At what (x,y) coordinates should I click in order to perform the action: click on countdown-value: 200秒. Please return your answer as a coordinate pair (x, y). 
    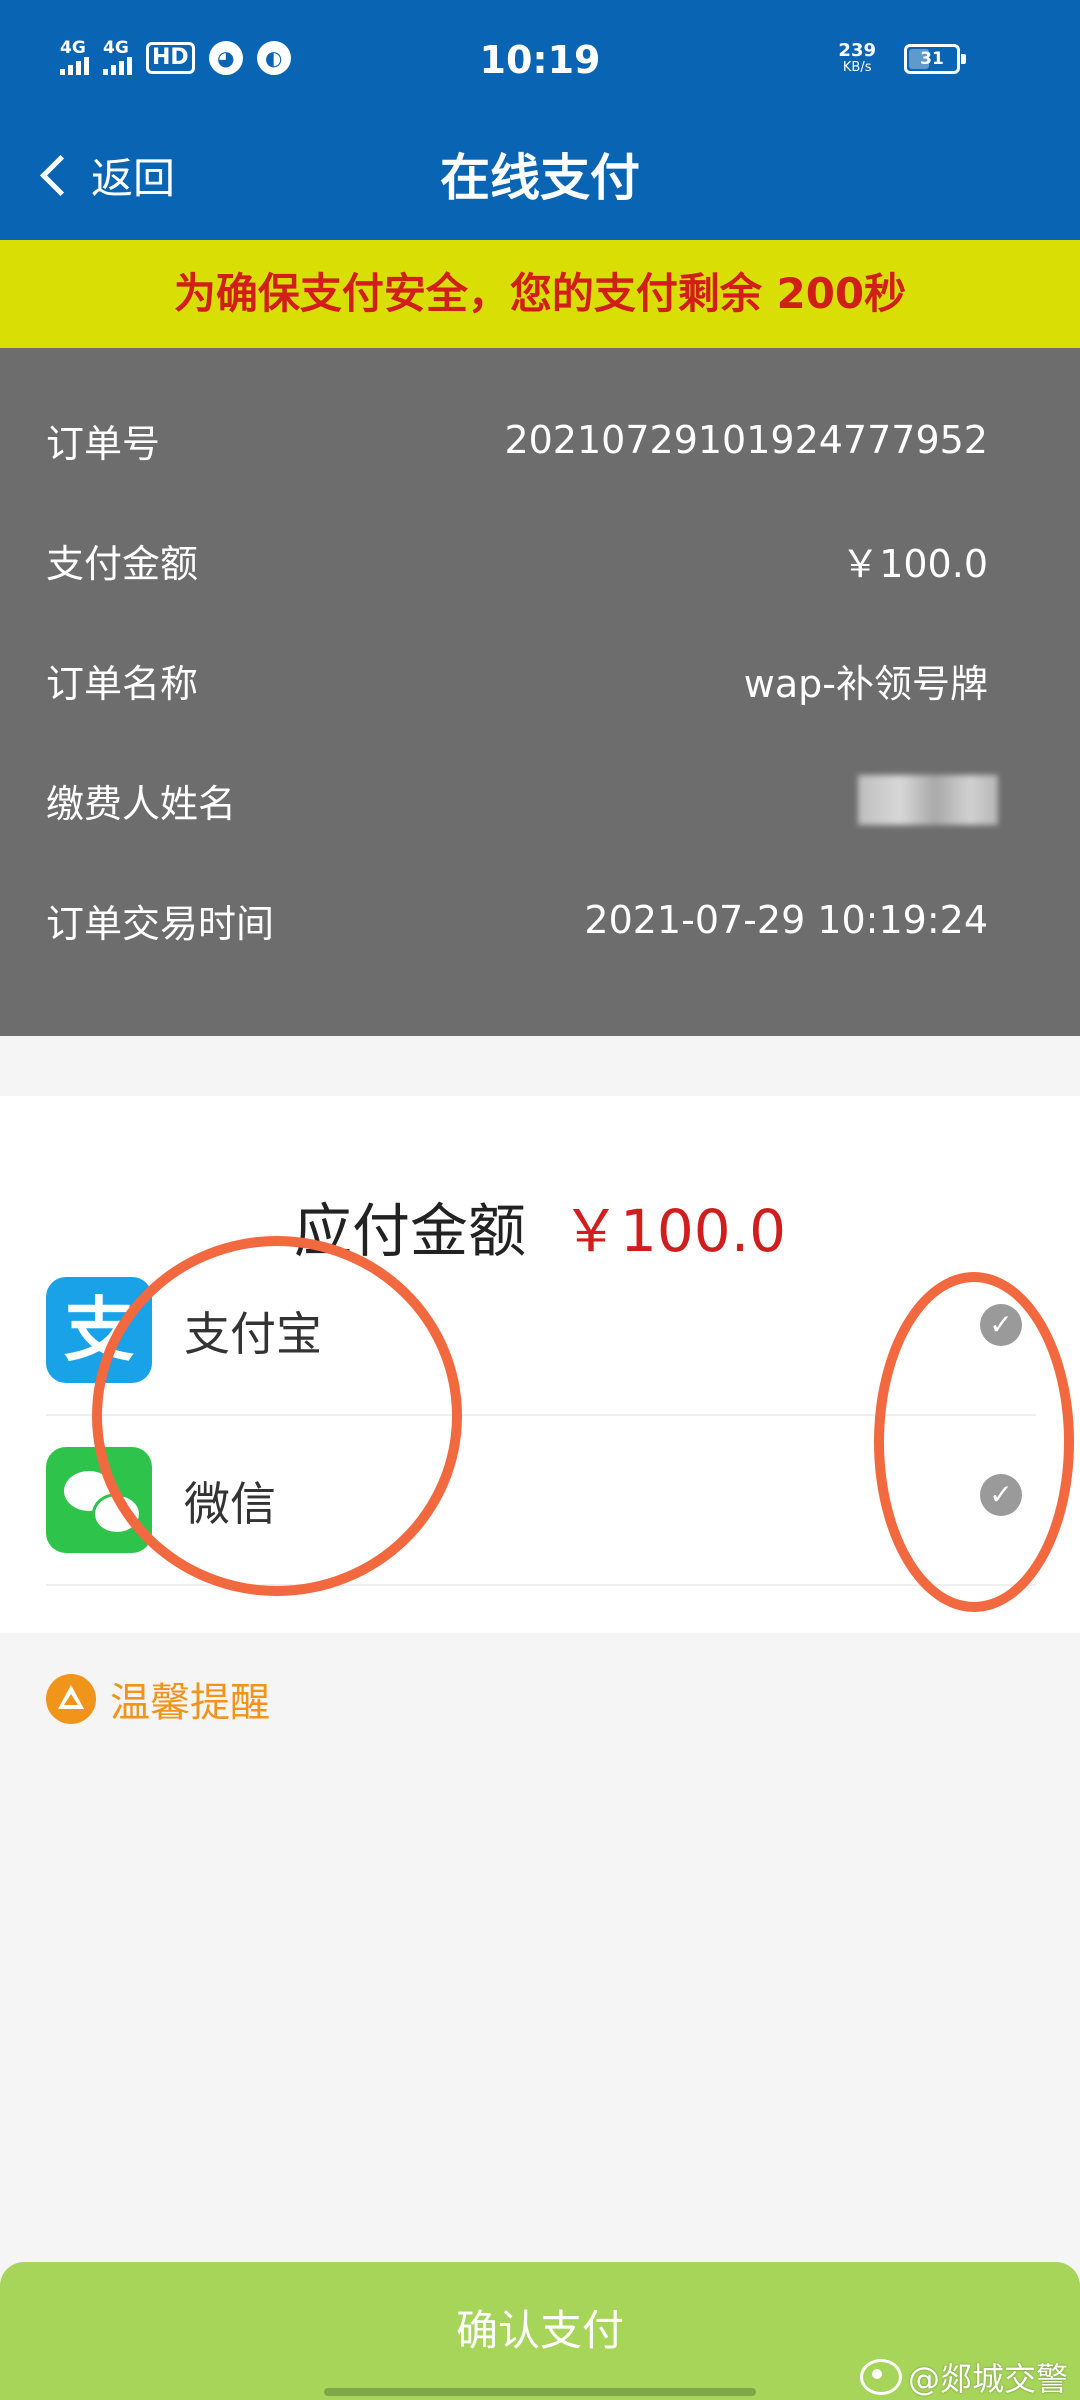
    Looking at the image, I should click on (841, 293).